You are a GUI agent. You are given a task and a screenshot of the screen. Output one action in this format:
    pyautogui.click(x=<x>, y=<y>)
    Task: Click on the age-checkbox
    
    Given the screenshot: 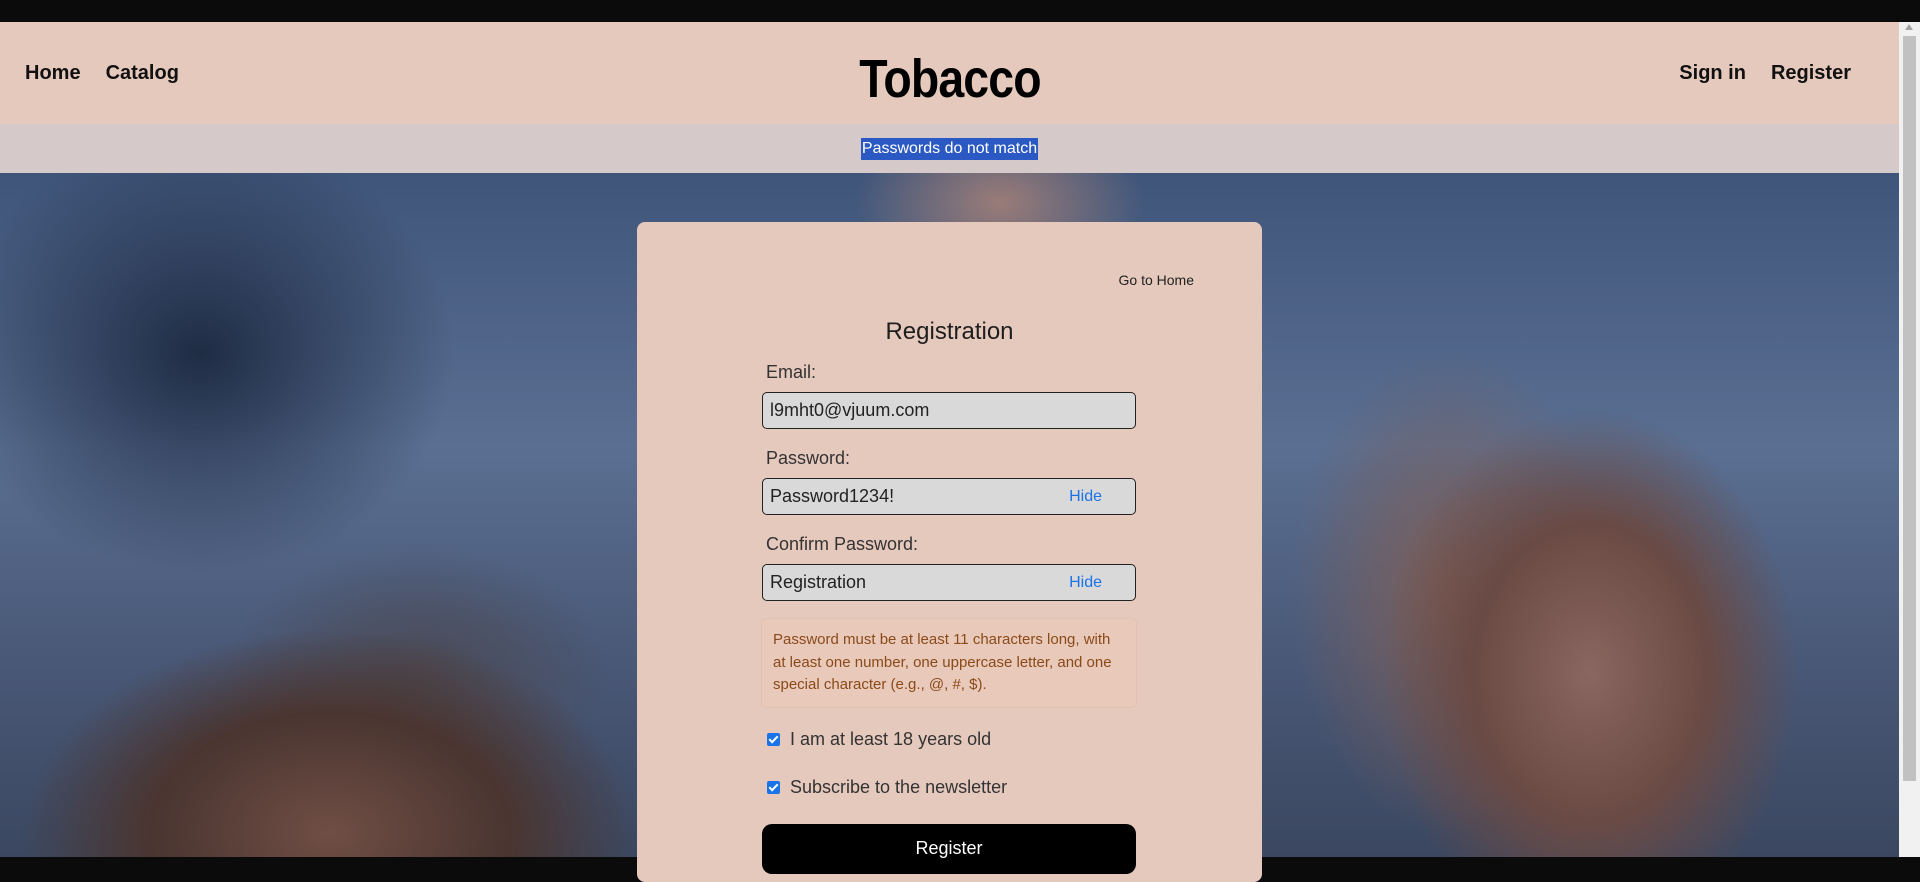 What is the action you would take?
    pyautogui.click(x=773, y=739)
    